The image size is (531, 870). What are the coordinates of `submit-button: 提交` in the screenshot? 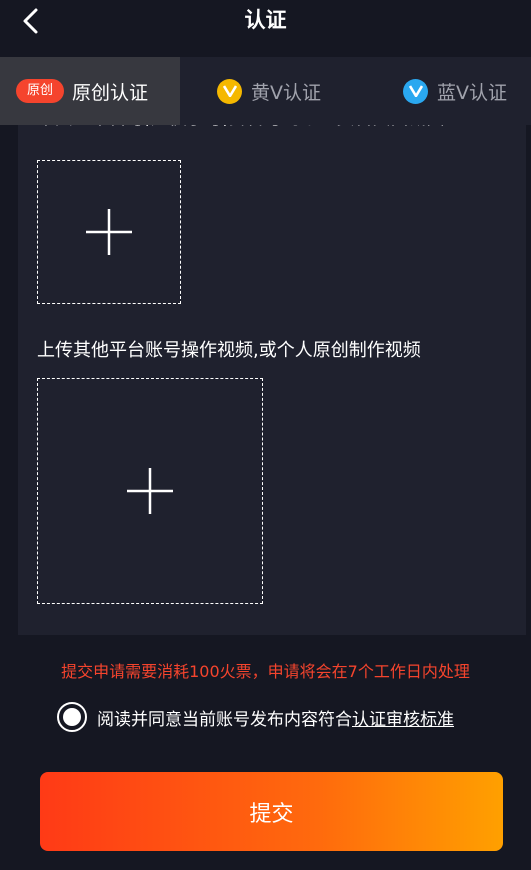 It's located at (271, 811).